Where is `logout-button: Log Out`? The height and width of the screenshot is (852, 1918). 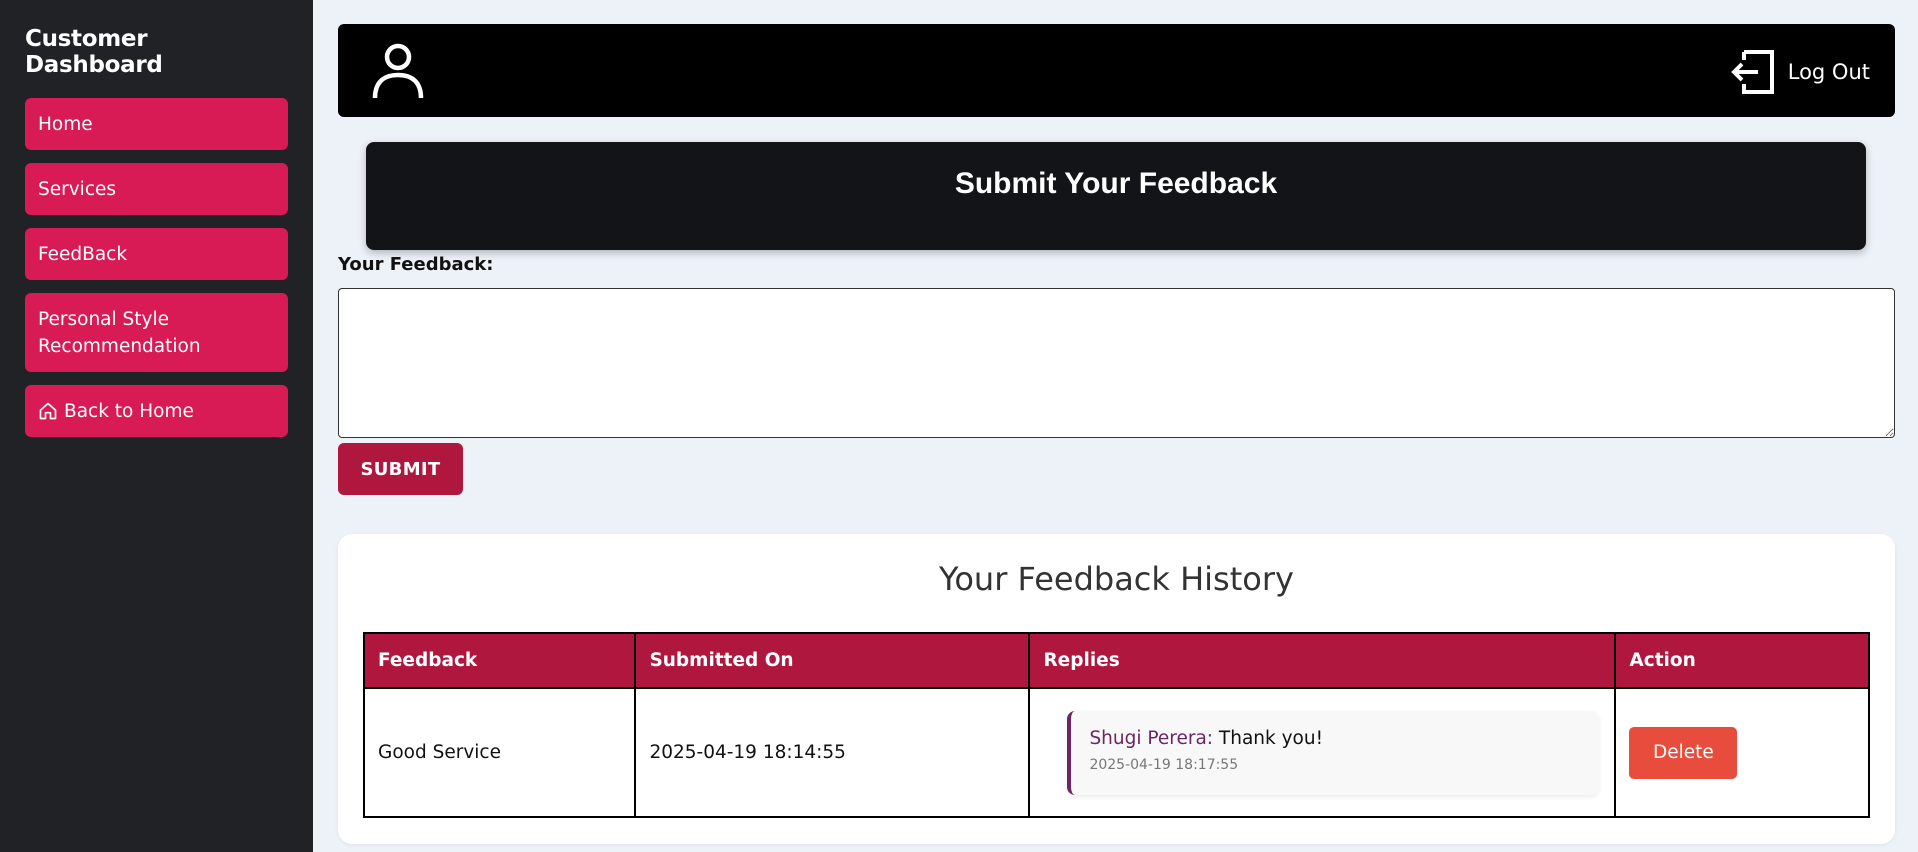 logout-button: Log Out is located at coordinates (1800, 72).